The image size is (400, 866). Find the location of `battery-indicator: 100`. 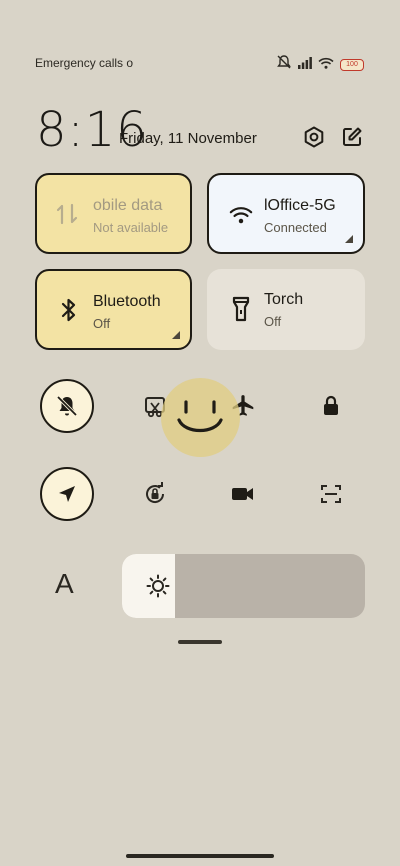

battery-indicator: 100 is located at coordinates (352, 64).